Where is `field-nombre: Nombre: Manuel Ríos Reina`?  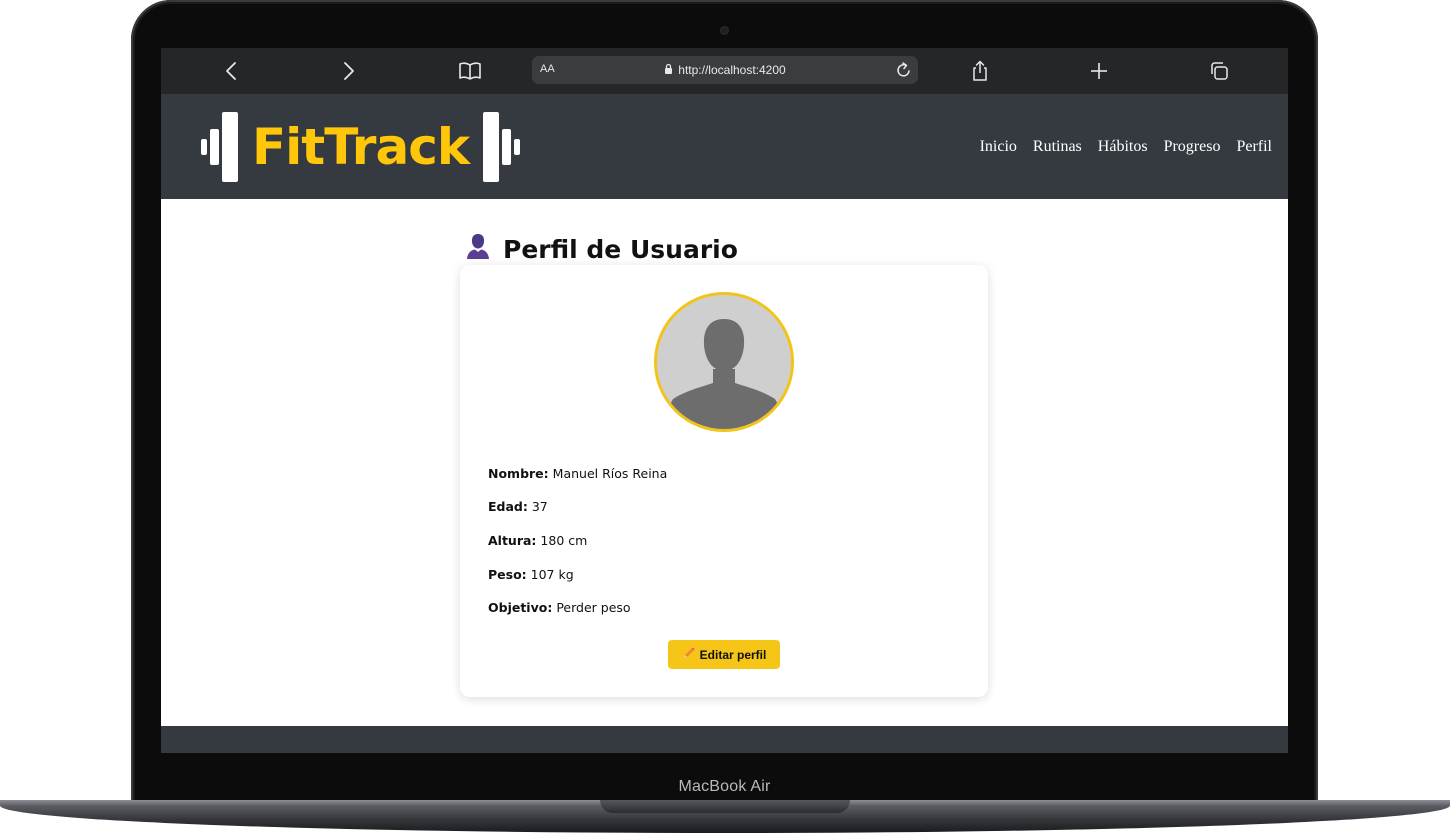
field-nombre: Nombre: Manuel Ríos Reina is located at coordinates (577, 473).